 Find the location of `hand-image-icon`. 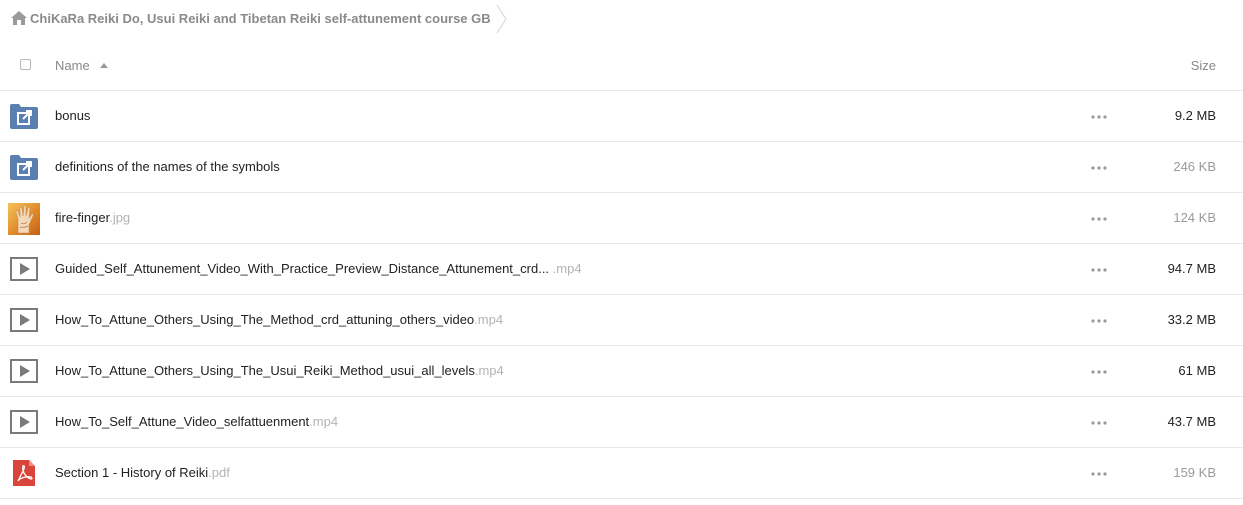

hand-image-icon is located at coordinates (24, 219).